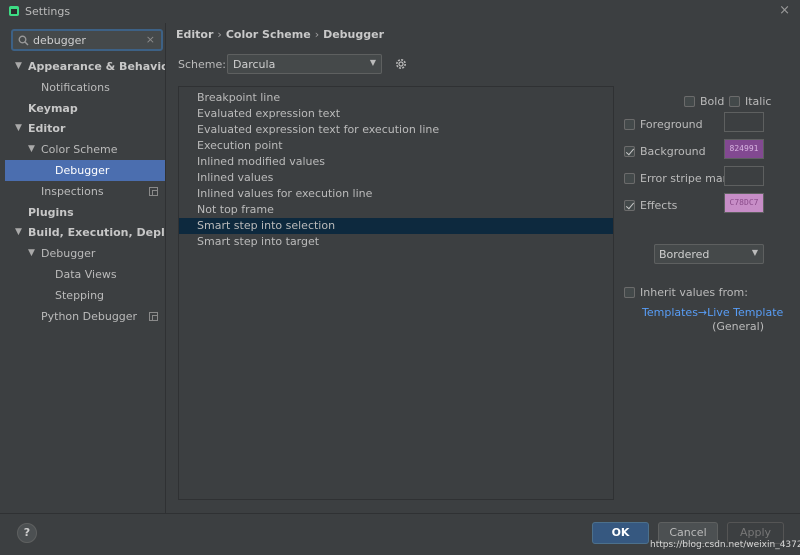 This screenshot has width=800, height=555. I want to click on title-bar: Settings ×, so click(400, 11).